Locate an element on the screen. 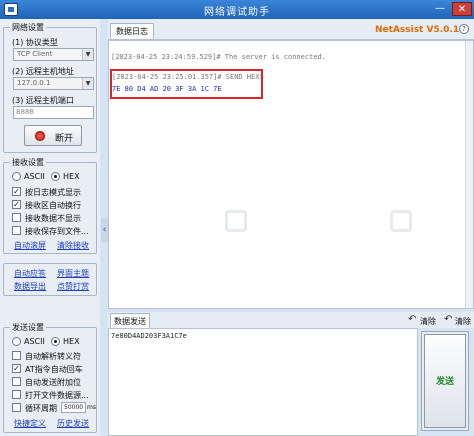 The image size is (474, 436). send-ascii-radio is located at coordinates (16, 341).